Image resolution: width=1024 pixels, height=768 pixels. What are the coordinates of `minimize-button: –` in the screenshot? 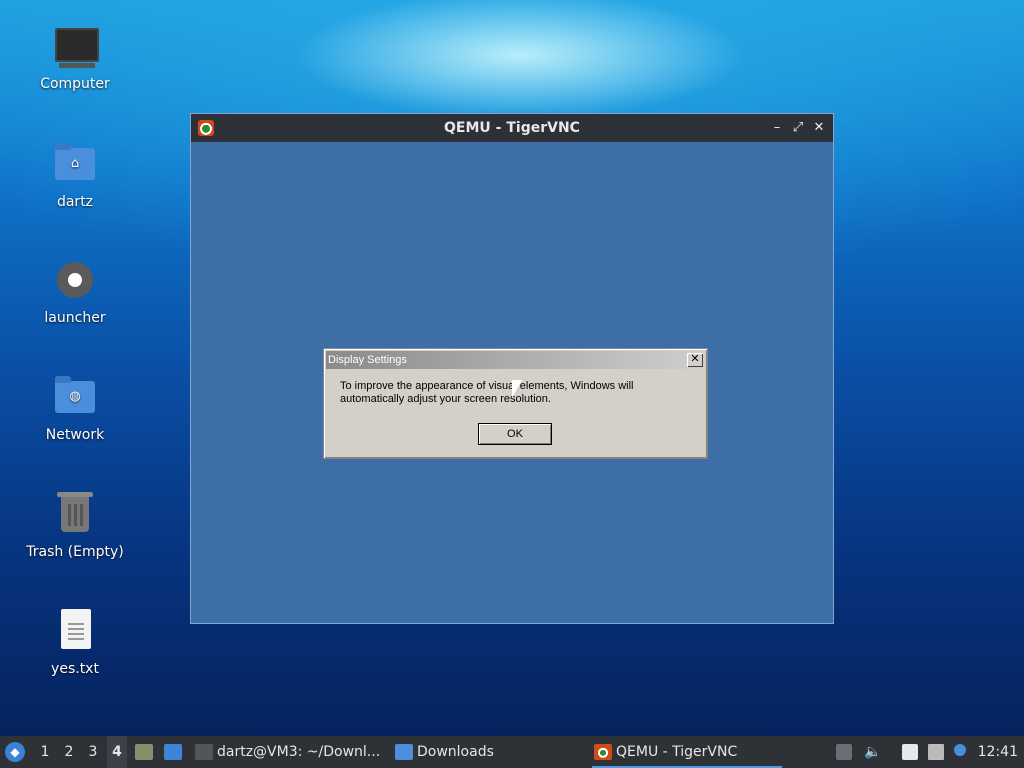 It's located at (777, 128).